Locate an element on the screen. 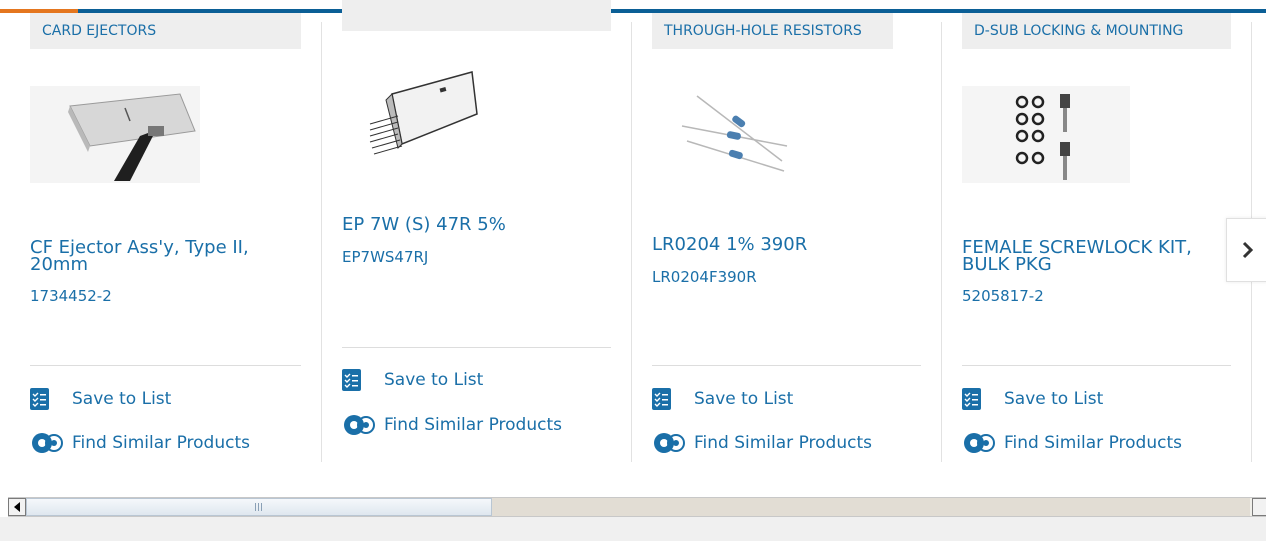  product-title: LR0204 1% 390R is located at coordinates (782, 245).